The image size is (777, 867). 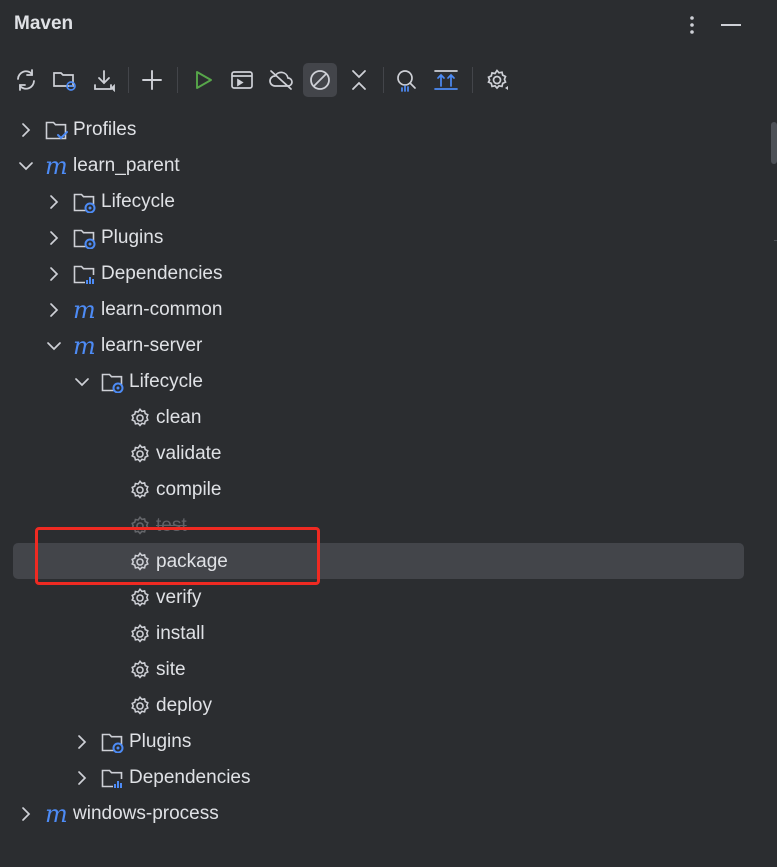 I want to click on tree-item-label: learn-common, so click(x=162, y=309).